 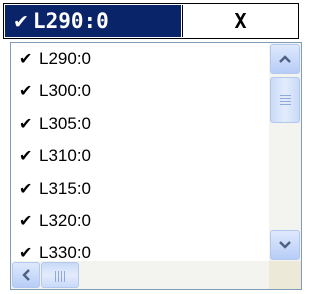 What do you see at coordinates (139, 91) in the screenshot?
I see `list-item: ✔ L300:0` at bounding box center [139, 91].